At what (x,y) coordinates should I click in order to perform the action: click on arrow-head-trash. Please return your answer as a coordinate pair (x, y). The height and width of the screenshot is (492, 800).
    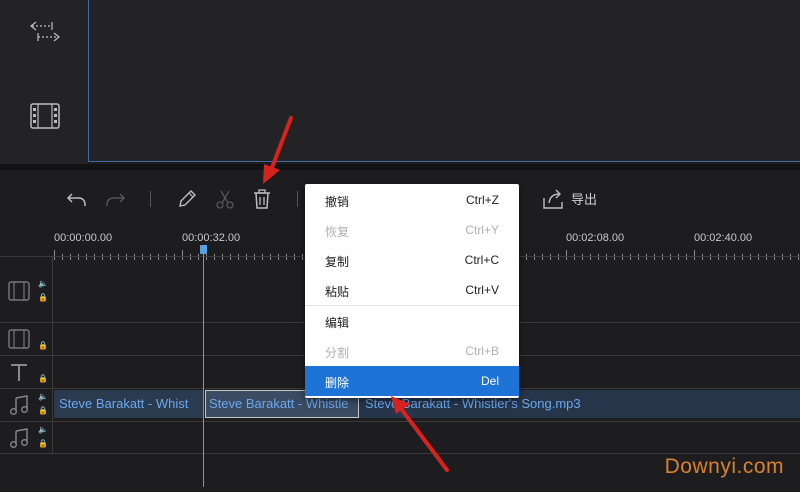
    Looking at the image, I should click on (271, 174).